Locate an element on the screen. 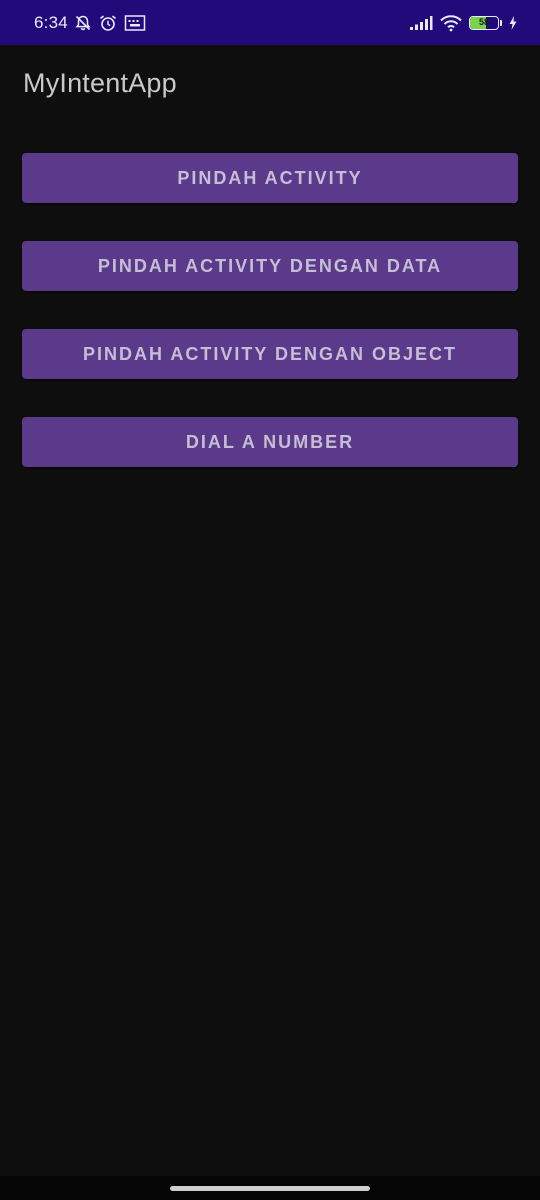 The height and width of the screenshot is (1200, 540). battery-level: 58 is located at coordinates (483, 21).